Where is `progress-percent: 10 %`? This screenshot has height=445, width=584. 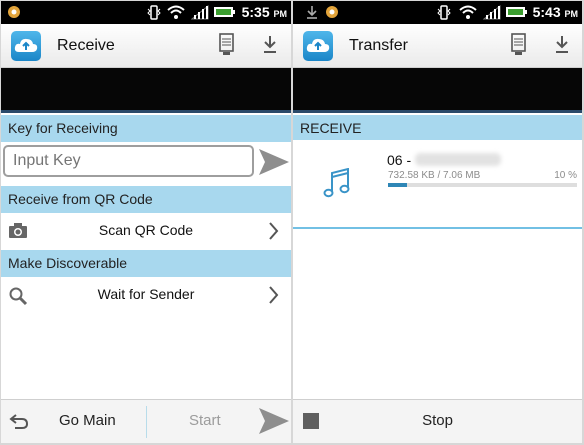
progress-percent: 10 % is located at coordinates (565, 175).